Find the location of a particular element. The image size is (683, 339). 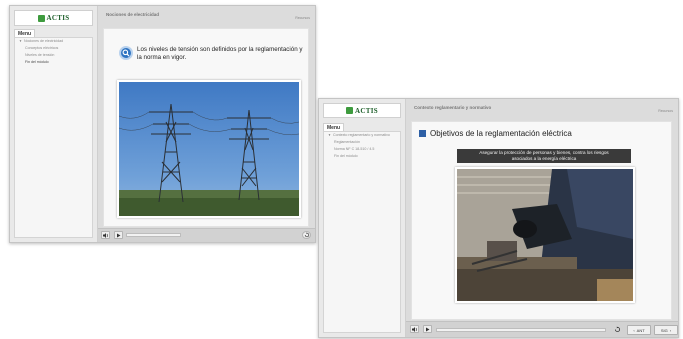

previous-label: ANT is located at coordinates (640, 330).